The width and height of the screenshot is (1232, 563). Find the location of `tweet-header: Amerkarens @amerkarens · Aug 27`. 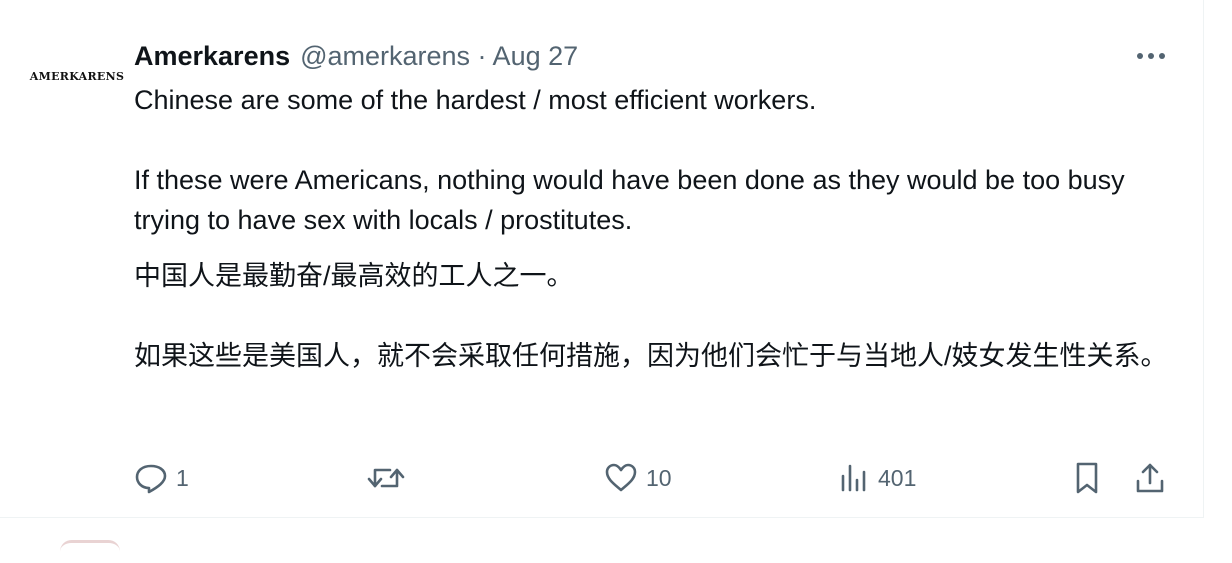

tweet-header: Amerkarens @amerkarens · Aug 27 is located at coordinates (356, 56).